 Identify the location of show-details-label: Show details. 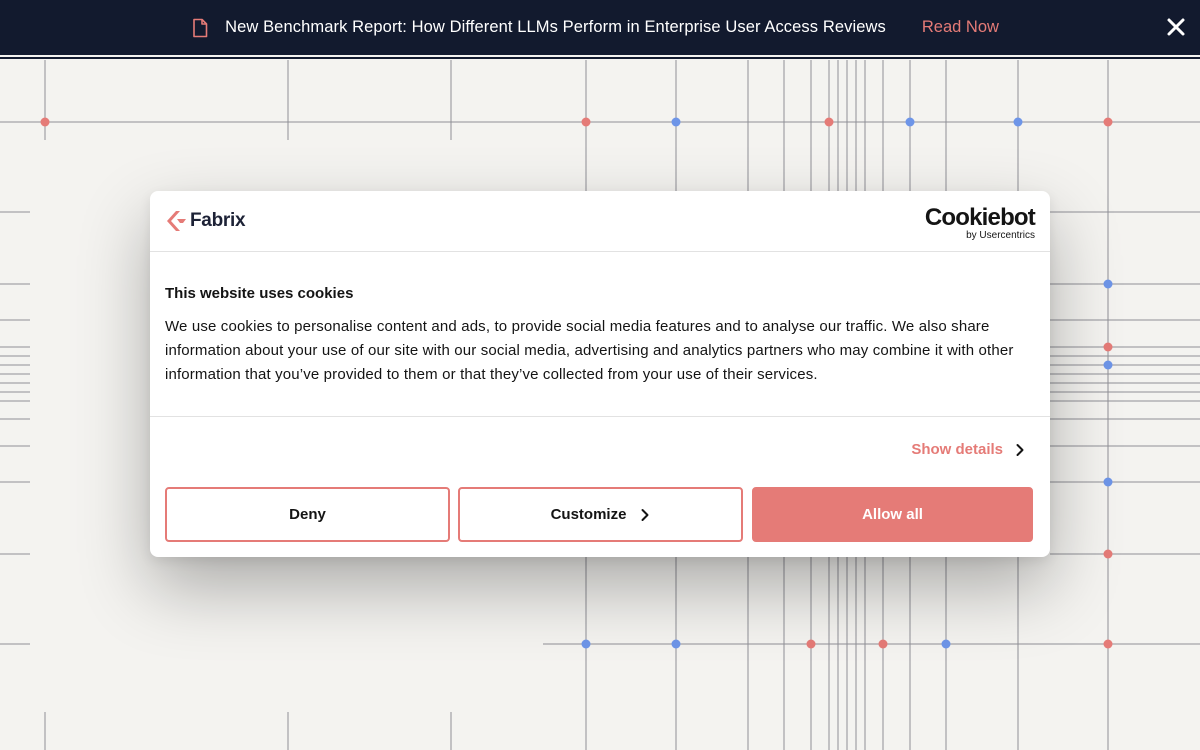
(957, 449).